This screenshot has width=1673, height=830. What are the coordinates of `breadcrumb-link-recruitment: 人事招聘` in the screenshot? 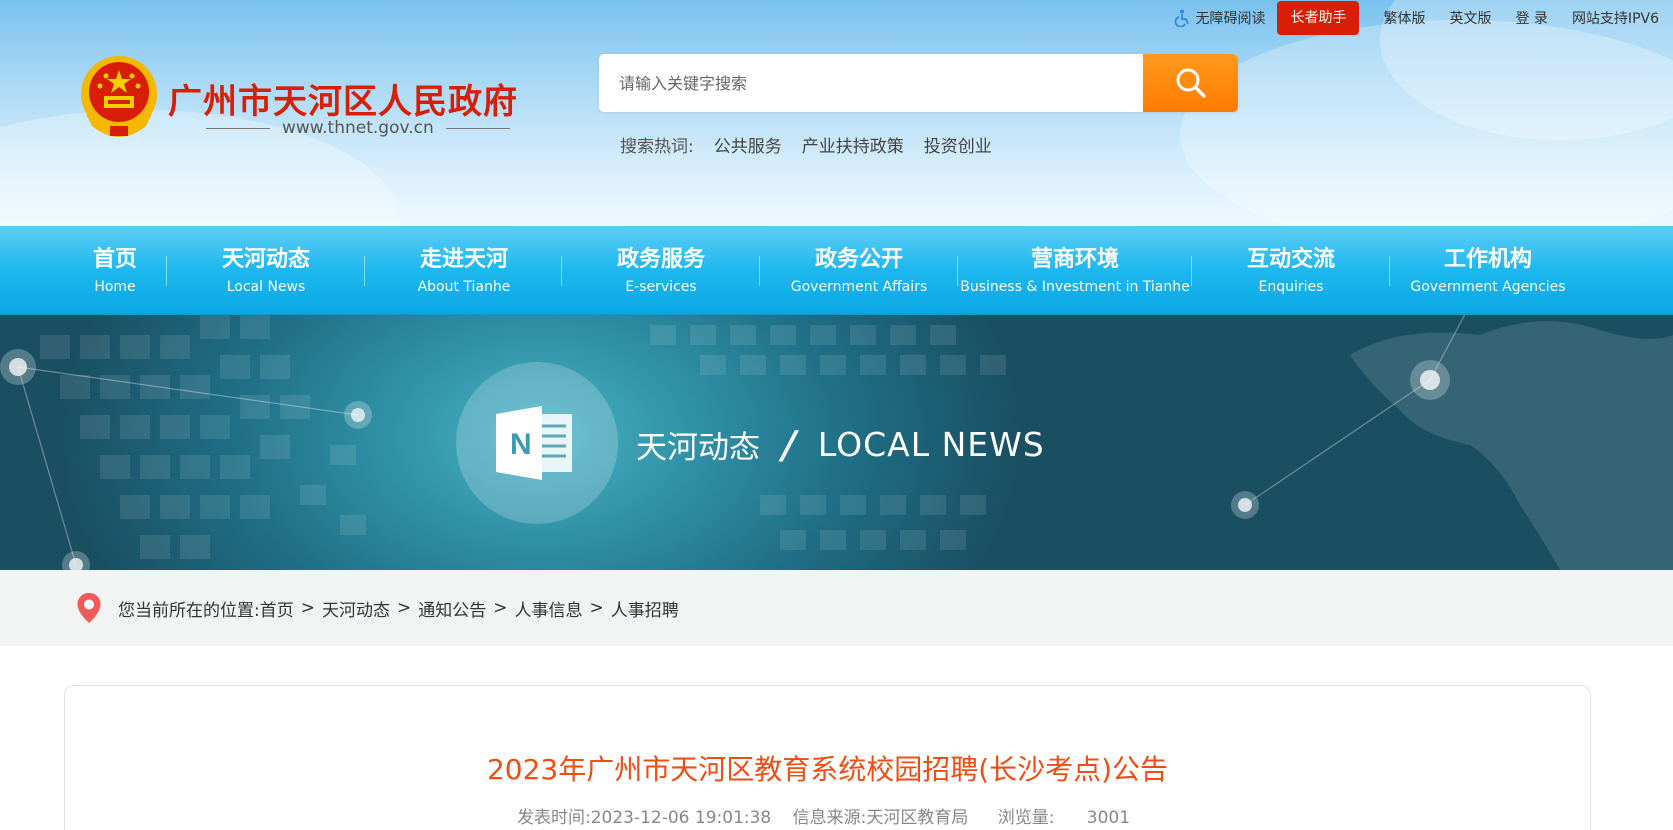 It's located at (645, 608).